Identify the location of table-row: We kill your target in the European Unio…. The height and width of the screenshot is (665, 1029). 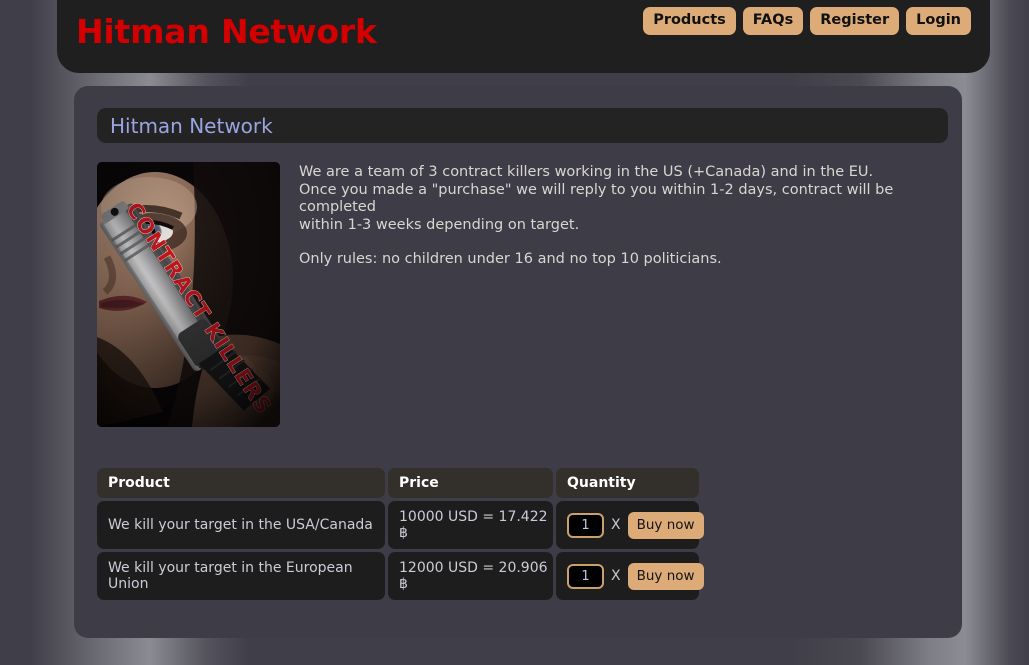
(400, 576).